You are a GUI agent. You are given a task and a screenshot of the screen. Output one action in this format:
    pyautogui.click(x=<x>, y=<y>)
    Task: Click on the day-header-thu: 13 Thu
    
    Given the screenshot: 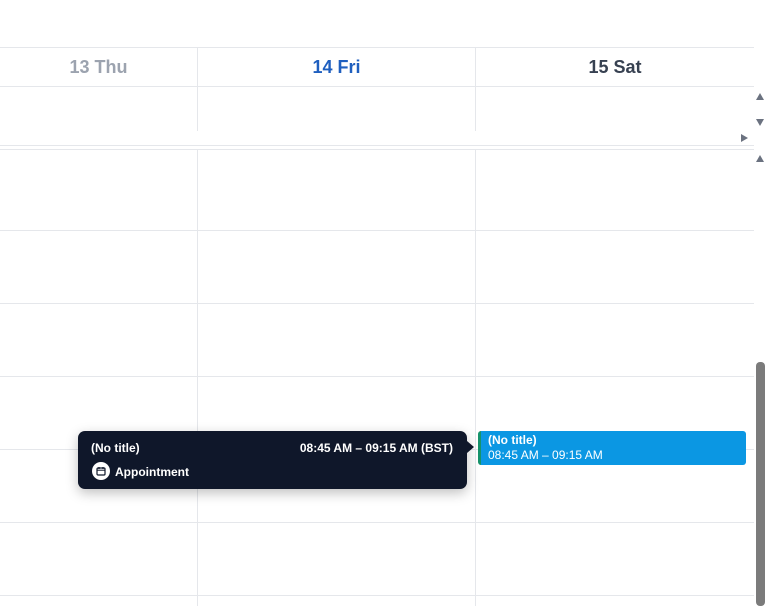 What is the action you would take?
    pyautogui.click(x=98, y=67)
    